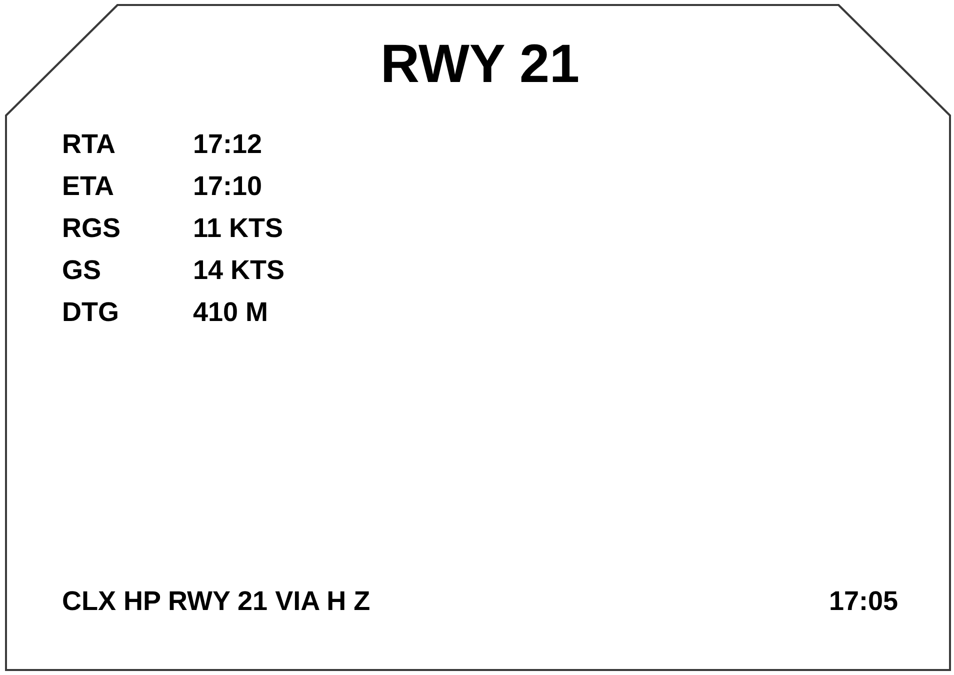  Describe the element at coordinates (863, 601) in the screenshot. I see `clock-time: 17:05` at that location.